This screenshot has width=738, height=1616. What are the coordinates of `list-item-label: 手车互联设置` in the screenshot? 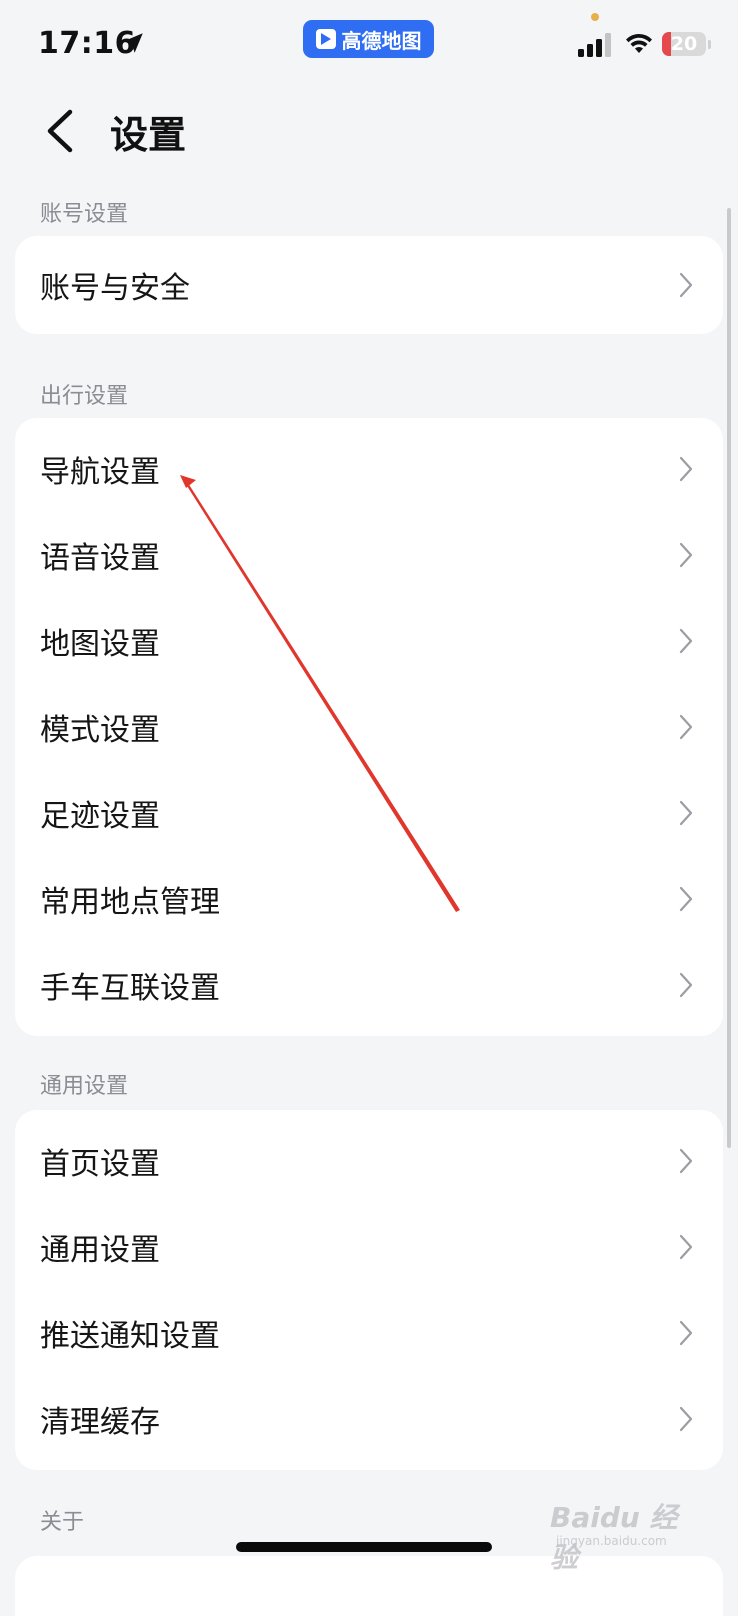 It's located at (130, 988).